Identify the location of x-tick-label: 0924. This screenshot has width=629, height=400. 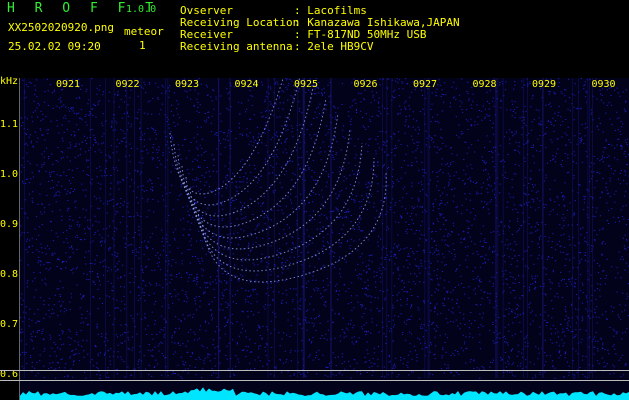
(246, 84).